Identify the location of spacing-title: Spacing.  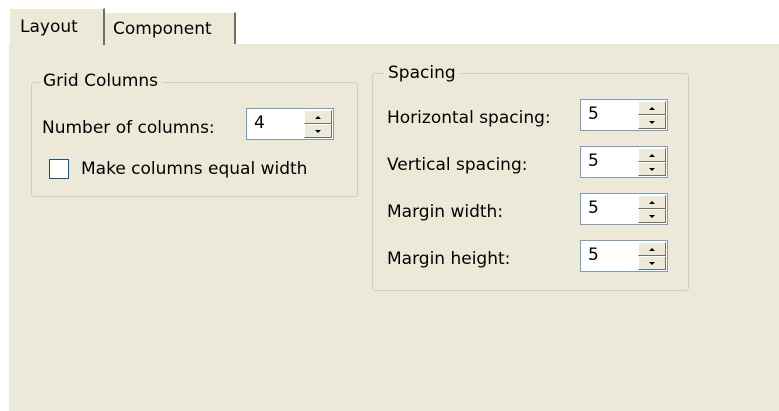
(422, 73).